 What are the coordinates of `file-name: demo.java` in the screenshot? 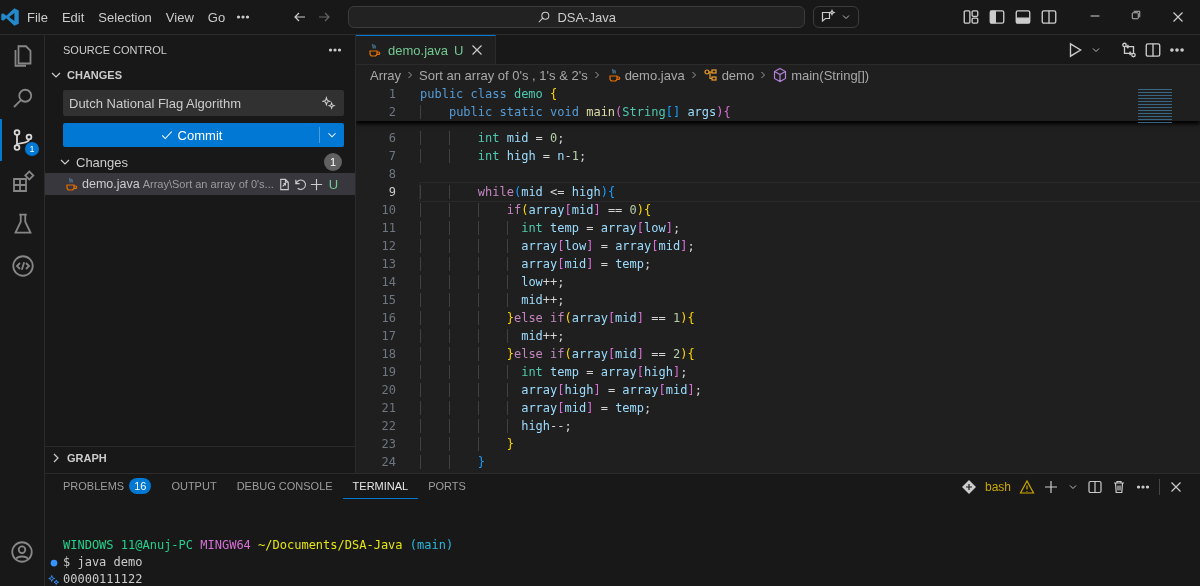 It's located at (111, 184).